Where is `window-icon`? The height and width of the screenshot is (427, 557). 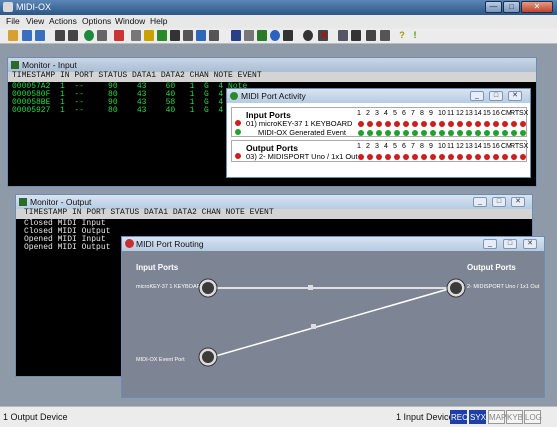 window-icon is located at coordinates (343, 35).